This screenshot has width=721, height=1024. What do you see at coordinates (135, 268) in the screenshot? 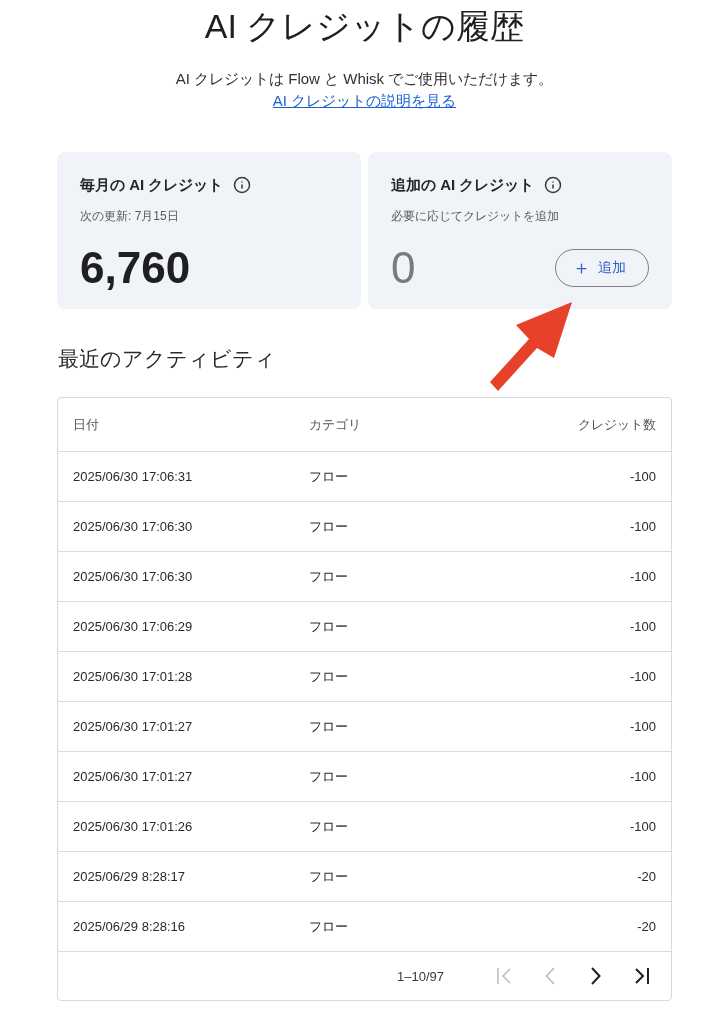
I see `credit-amount: 6,760` at bounding box center [135, 268].